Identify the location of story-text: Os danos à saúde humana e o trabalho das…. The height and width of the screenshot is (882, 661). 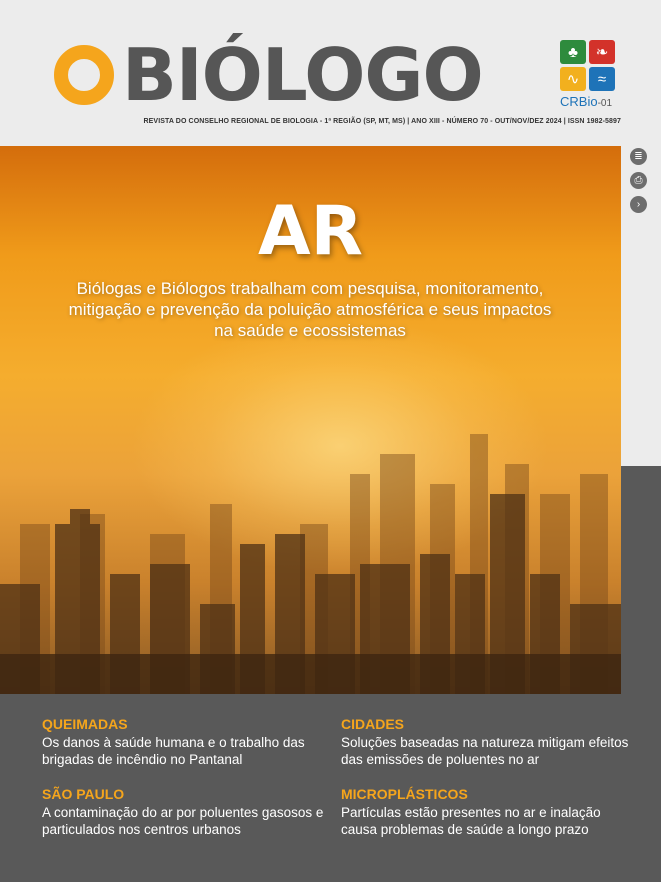
(173, 751).